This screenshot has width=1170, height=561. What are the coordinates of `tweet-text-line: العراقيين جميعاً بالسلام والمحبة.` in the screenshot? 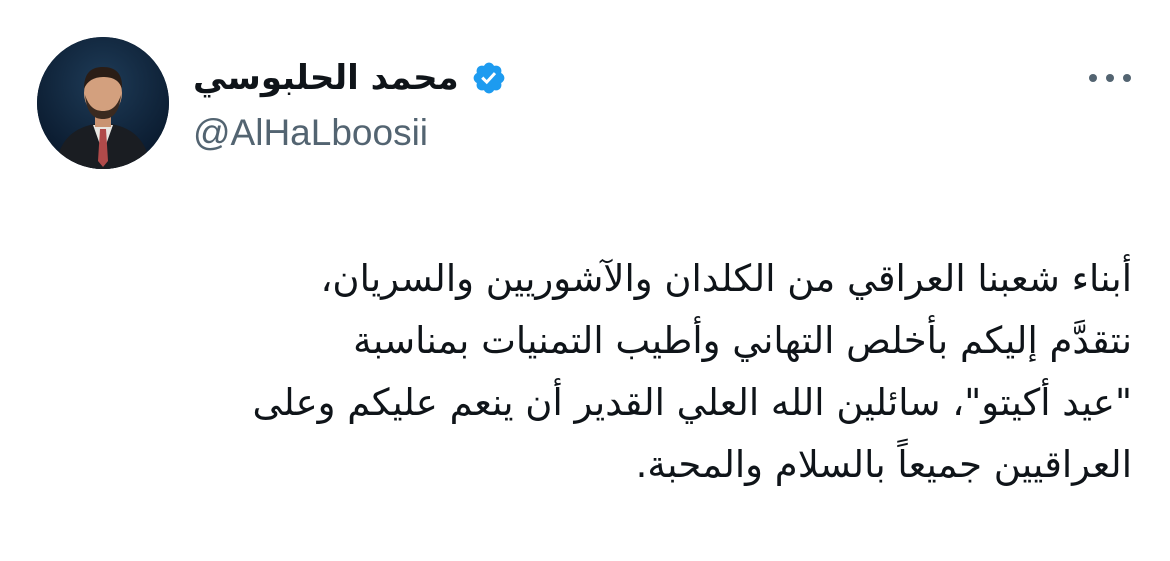 It's located at (883, 464).